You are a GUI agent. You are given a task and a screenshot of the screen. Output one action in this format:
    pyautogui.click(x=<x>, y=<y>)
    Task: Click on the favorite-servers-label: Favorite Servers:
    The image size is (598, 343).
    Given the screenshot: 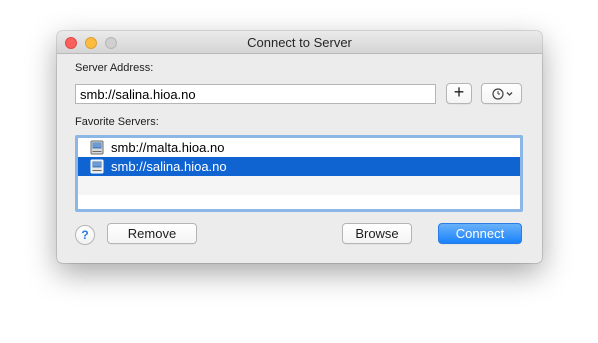 What is the action you would take?
    pyautogui.click(x=117, y=122)
    